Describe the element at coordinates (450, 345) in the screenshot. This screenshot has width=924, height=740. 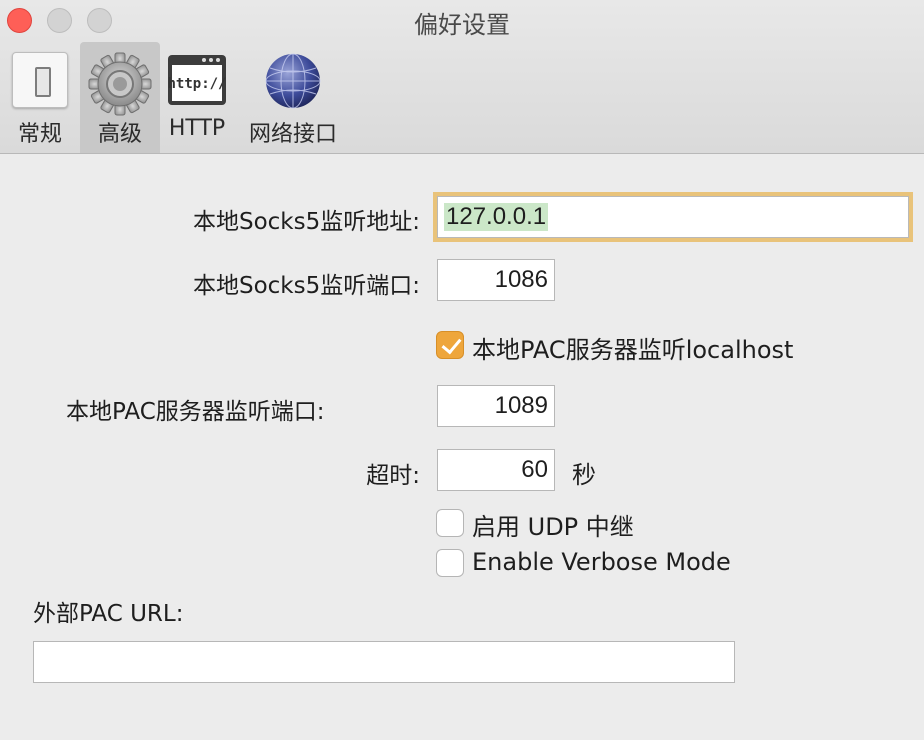
I see `pac-localhost-checkbox` at that location.